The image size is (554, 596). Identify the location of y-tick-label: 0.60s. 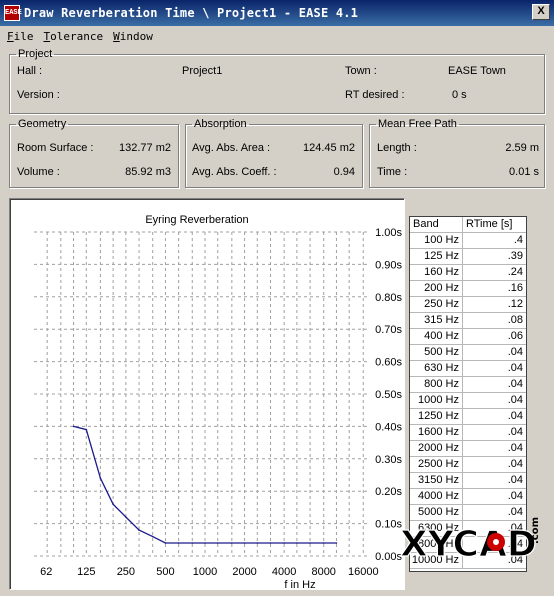
(388, 363).